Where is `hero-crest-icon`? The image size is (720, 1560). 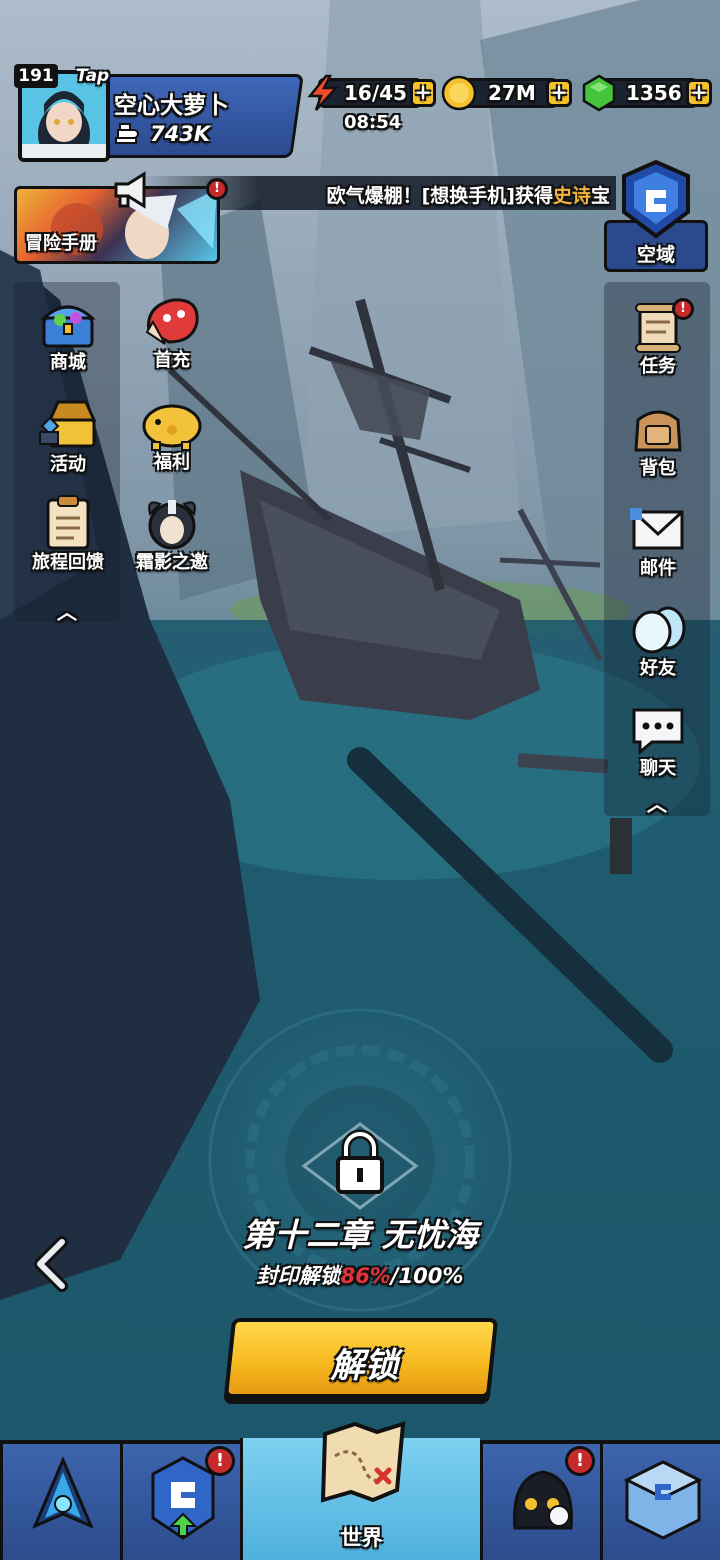 hero-crest-icon is located at coordinates (63, 1492).